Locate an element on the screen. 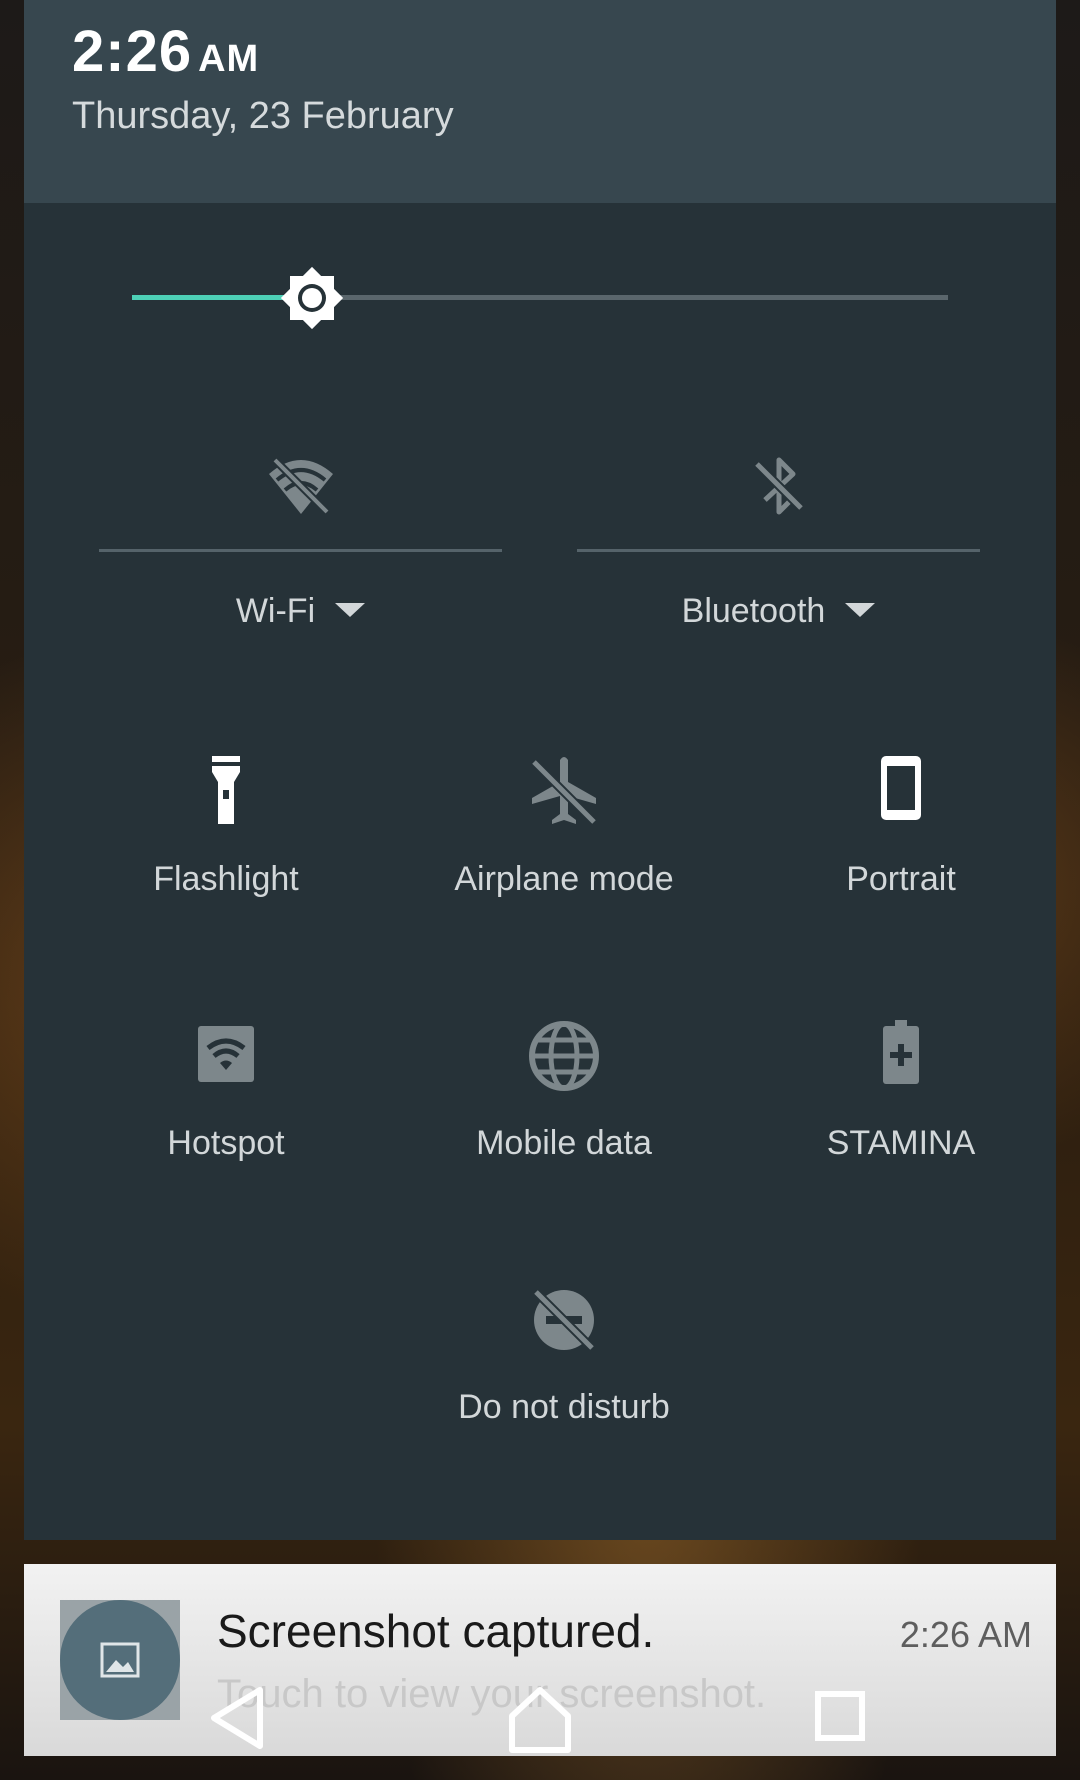  home-icon is located at coordinates (540, 1720).